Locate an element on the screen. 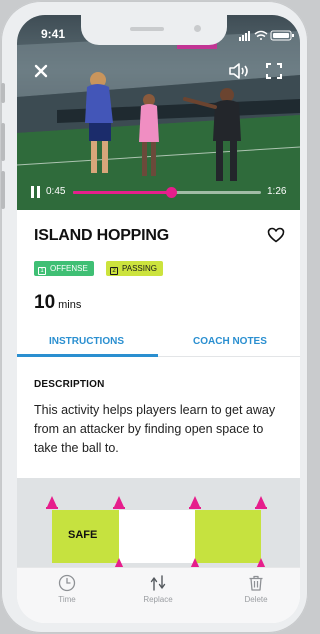 This screenshot has height=634, width=320. front-camera is located at coordinates (197, 28).